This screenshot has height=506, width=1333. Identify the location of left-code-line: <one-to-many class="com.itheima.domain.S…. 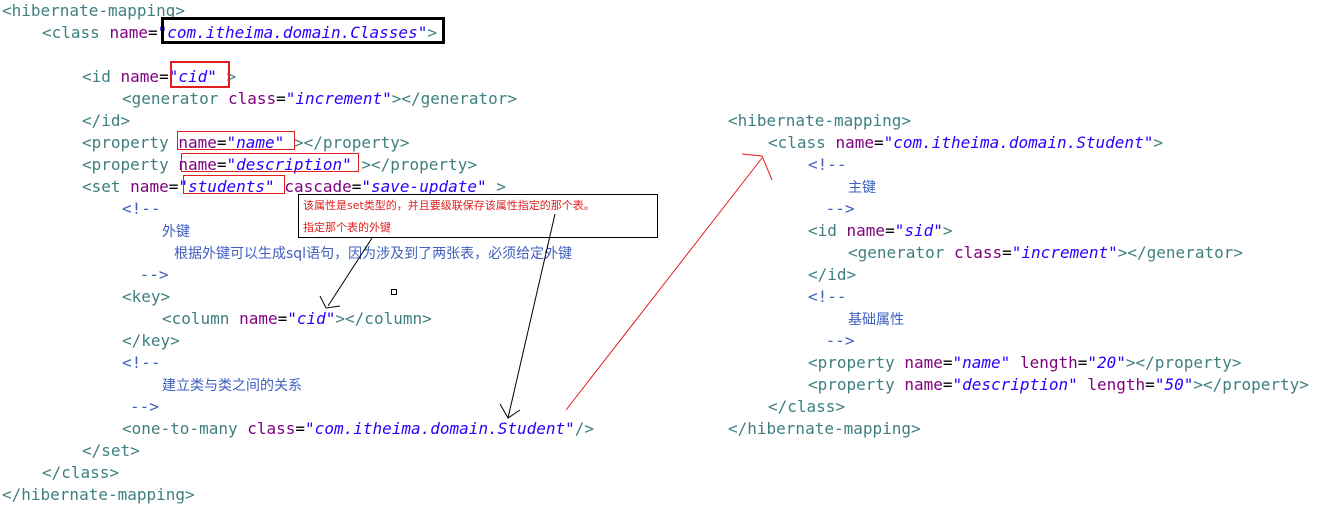
(358, 429).